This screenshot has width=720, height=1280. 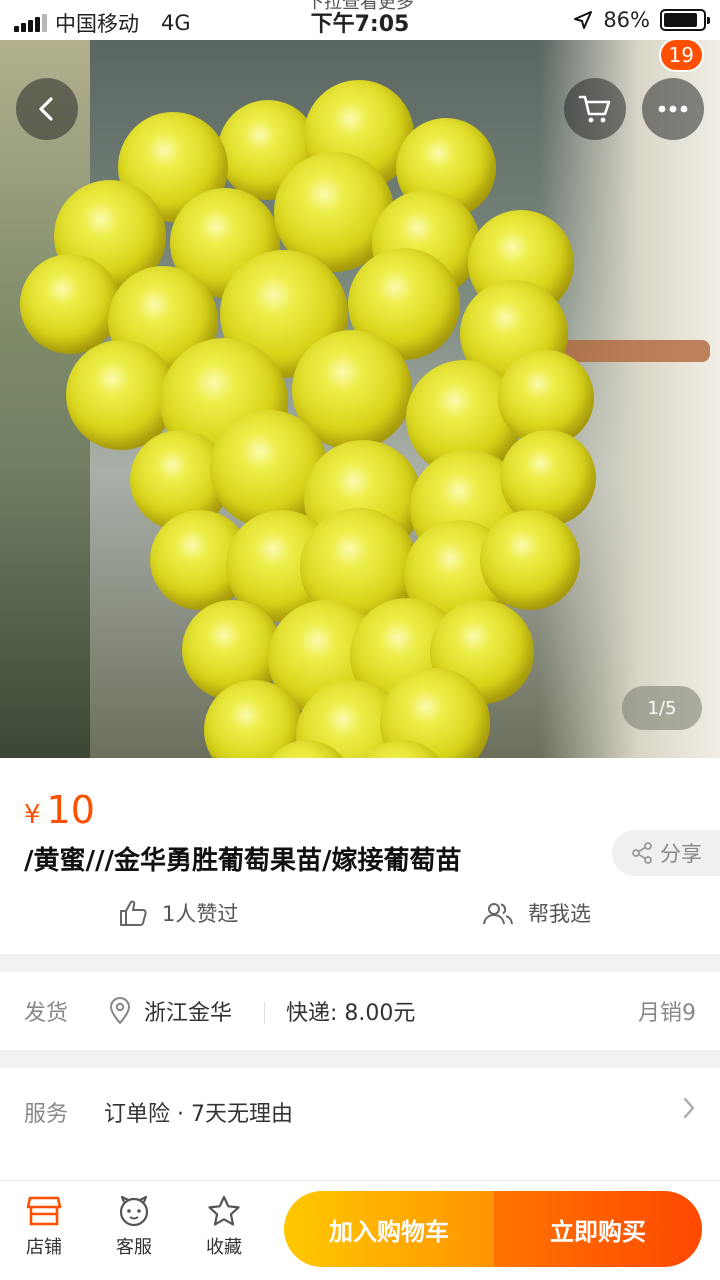 What do you see at coordinates (360, 1129) in the screenshot?
I see `service-row: 服务 订单险 · 7天无理由` at bounding box center [360, 1129].